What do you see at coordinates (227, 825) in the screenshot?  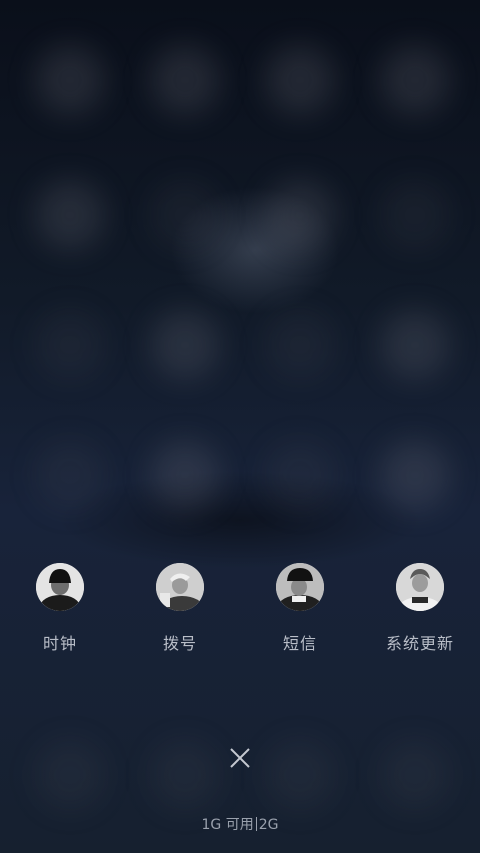 I see `memory-available: 1G 可用` at bounding box center [227, 825].